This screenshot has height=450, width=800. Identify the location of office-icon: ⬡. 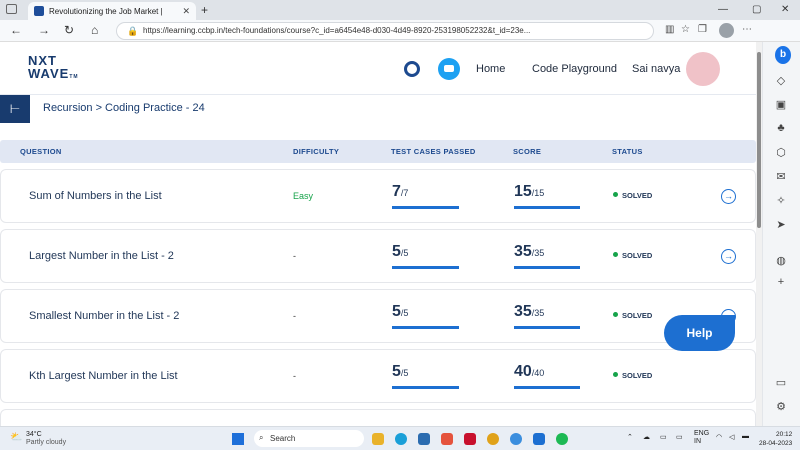
(781, 154).